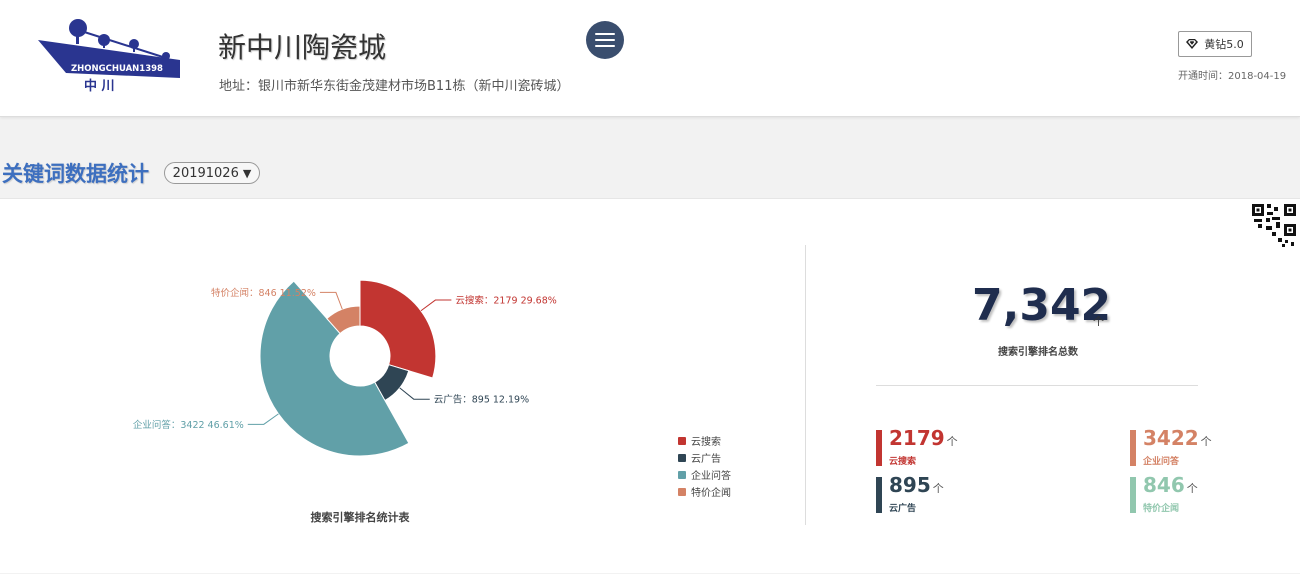  I want to click on legend-label: 云广告, so click(706, 459).